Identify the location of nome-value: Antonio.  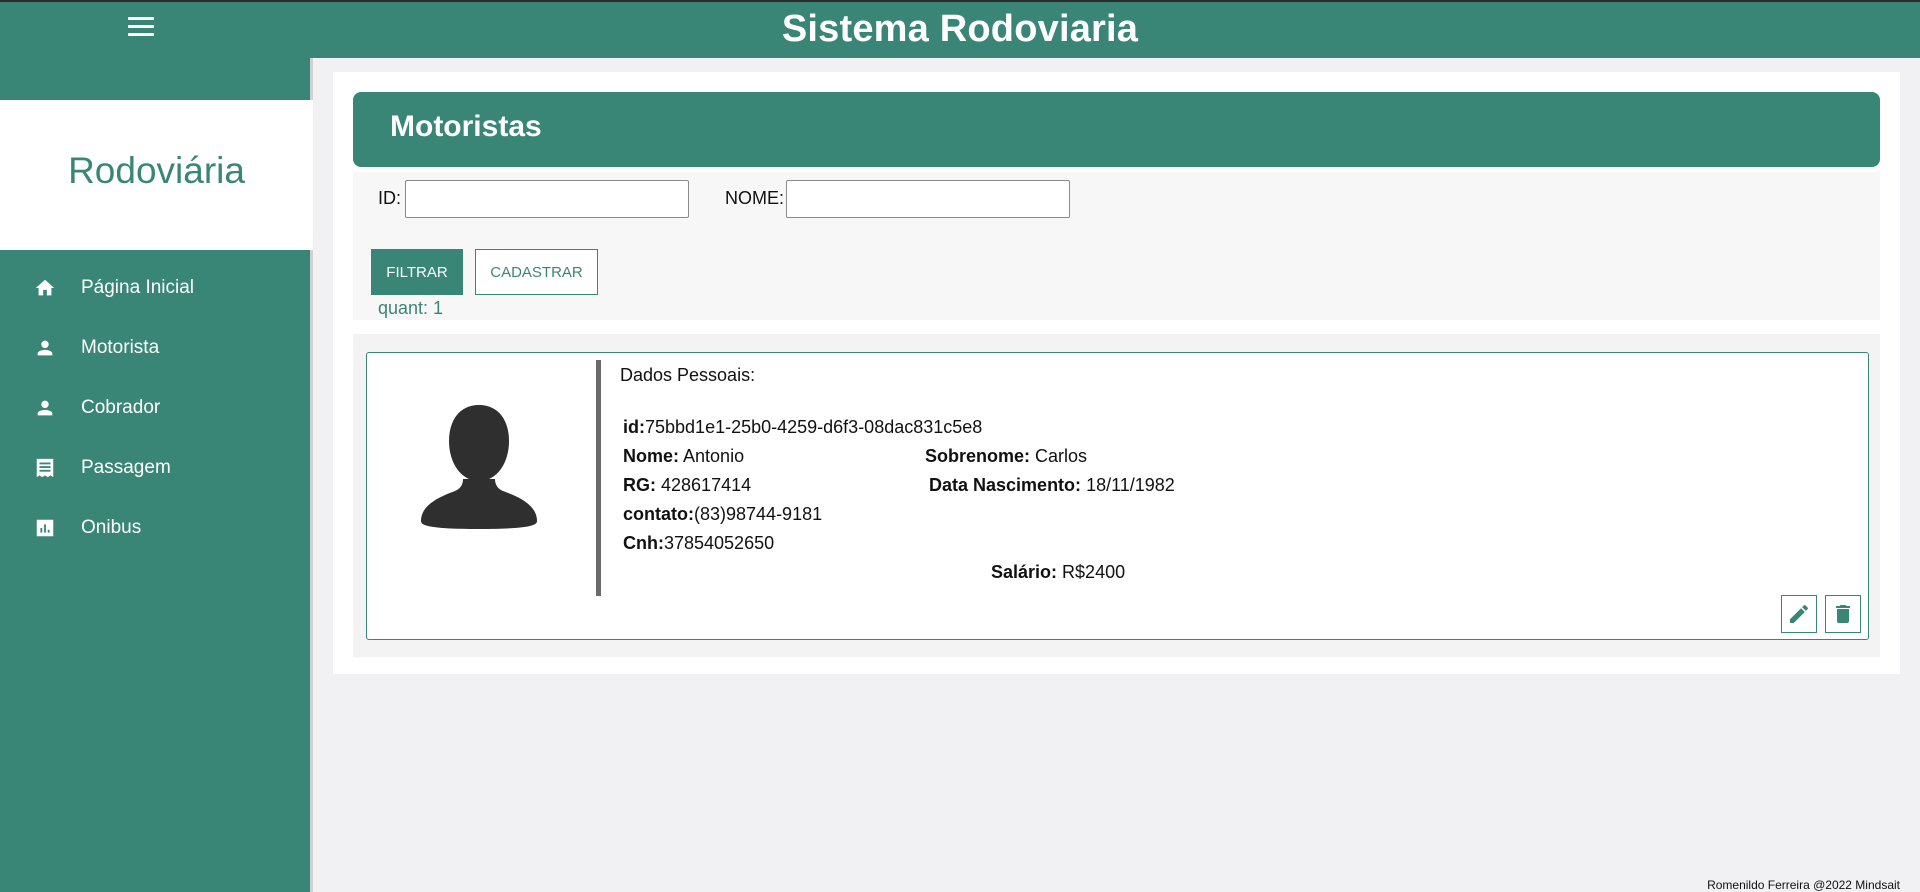
(714, 456).